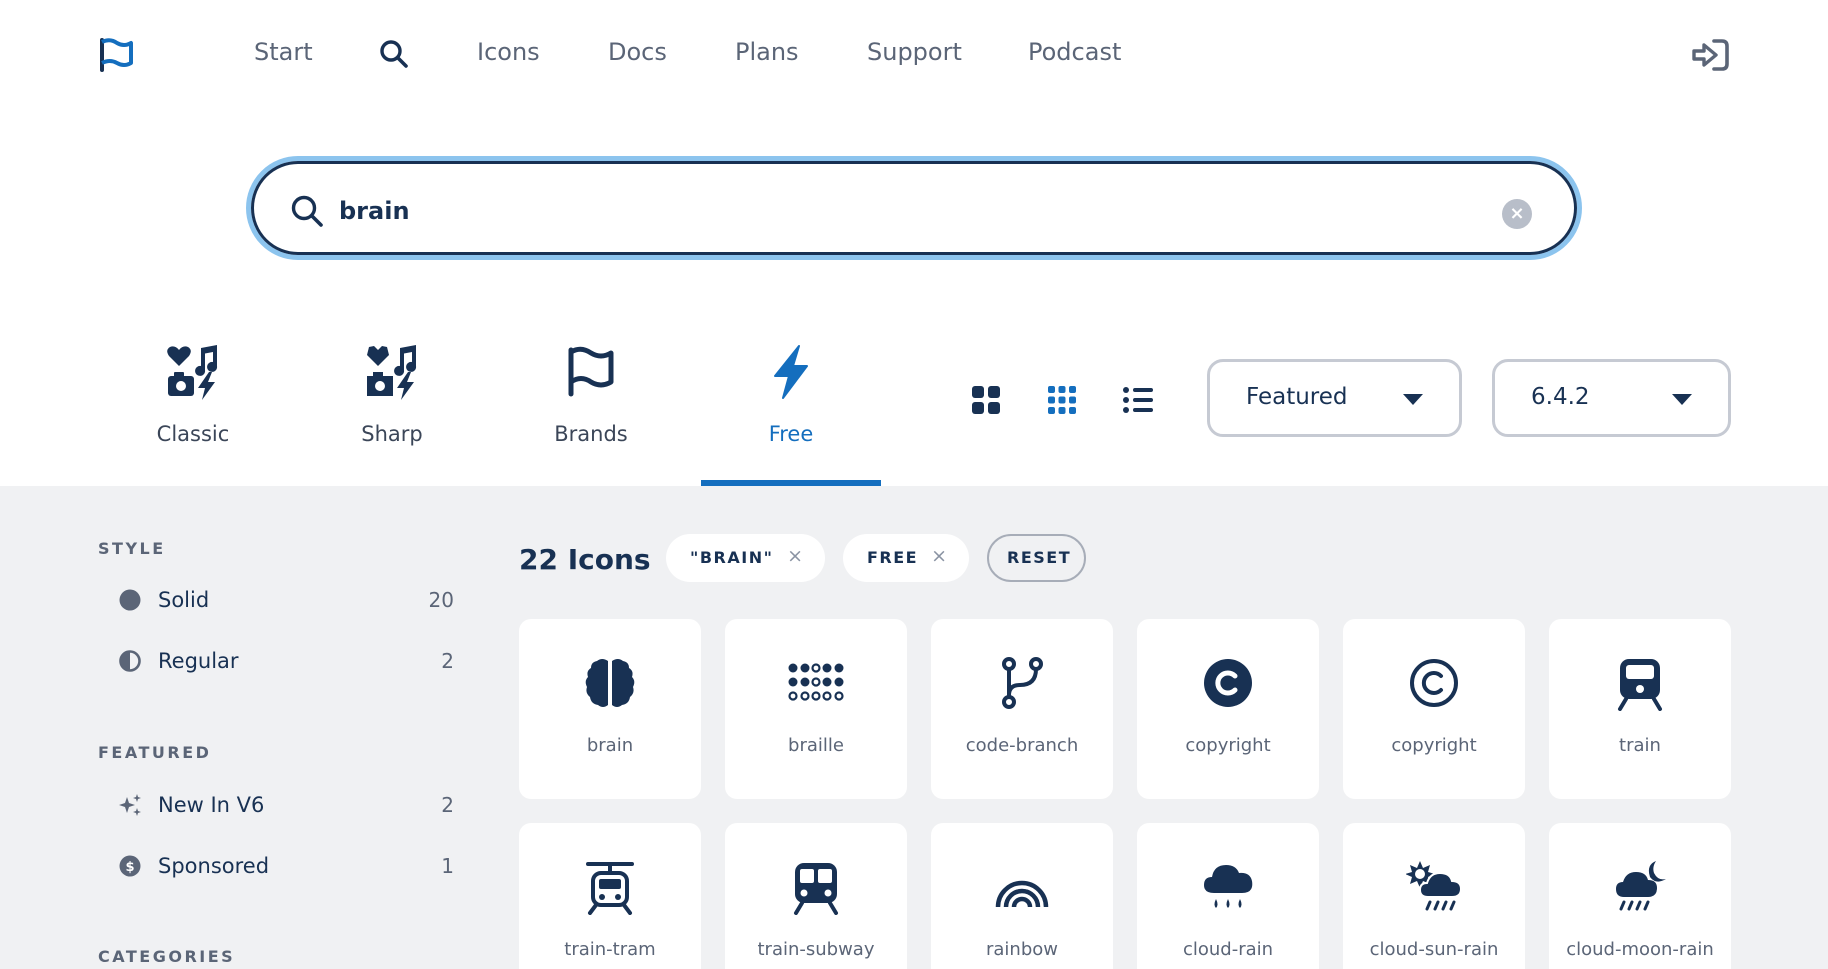  What do you see at coordinates (198, 661) in the screenshot?
I see `filter-label: Regular` at bounding box center [198, 661].